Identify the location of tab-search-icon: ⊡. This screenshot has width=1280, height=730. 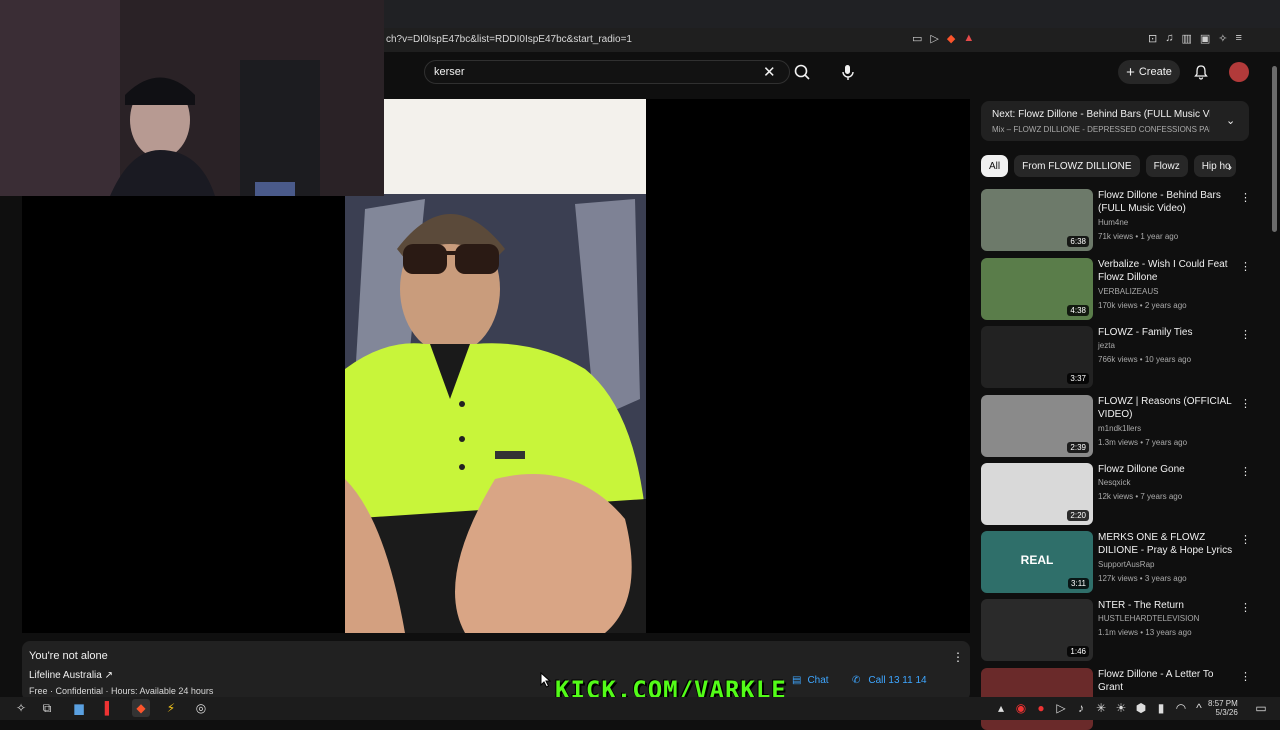
(1152, 40).